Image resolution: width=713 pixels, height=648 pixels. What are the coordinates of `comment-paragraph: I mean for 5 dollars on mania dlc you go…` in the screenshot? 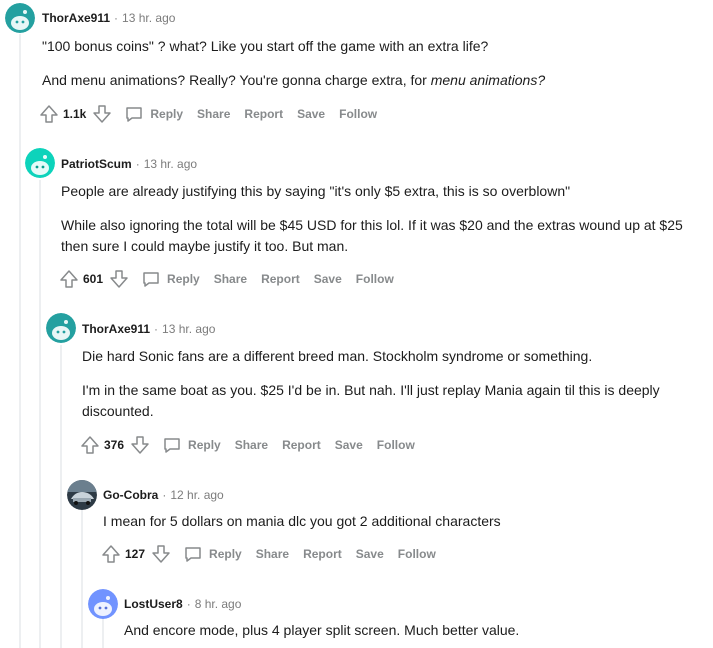 It's located at (302, 521).